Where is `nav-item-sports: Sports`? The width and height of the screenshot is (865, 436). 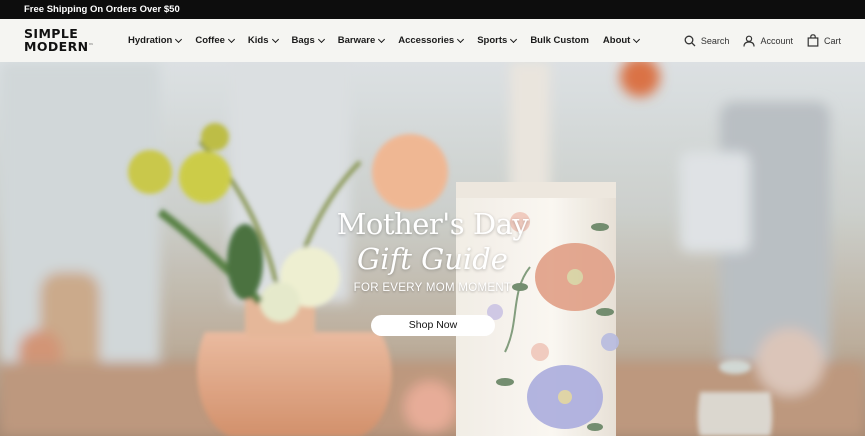 nav-item-sports: Sports is located at coordinates (497, 40).